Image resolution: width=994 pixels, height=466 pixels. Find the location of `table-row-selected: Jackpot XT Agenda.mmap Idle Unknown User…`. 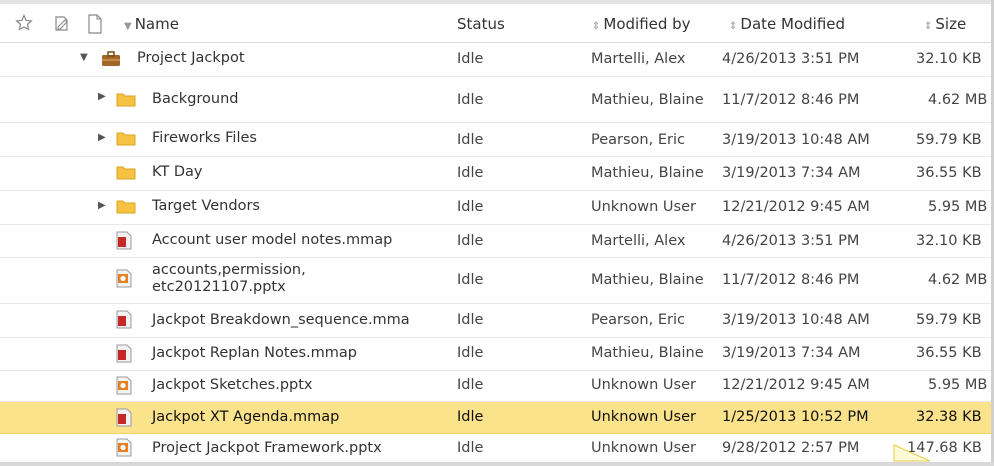

table-row-selected: Jackpot XT Agenda.mmap Idle Unknown User… is located at coordinates (495, 418).